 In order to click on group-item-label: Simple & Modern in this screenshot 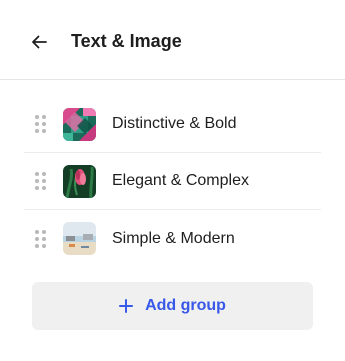, I will do `click(173, 238)`.